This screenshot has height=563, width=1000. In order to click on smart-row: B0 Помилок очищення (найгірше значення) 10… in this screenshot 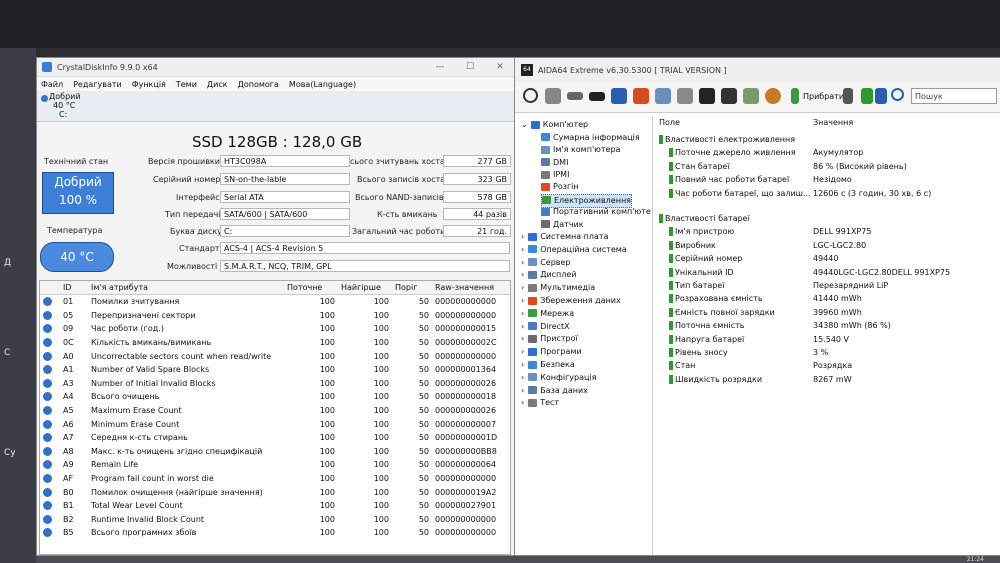, I will do `click(275, 492)`.